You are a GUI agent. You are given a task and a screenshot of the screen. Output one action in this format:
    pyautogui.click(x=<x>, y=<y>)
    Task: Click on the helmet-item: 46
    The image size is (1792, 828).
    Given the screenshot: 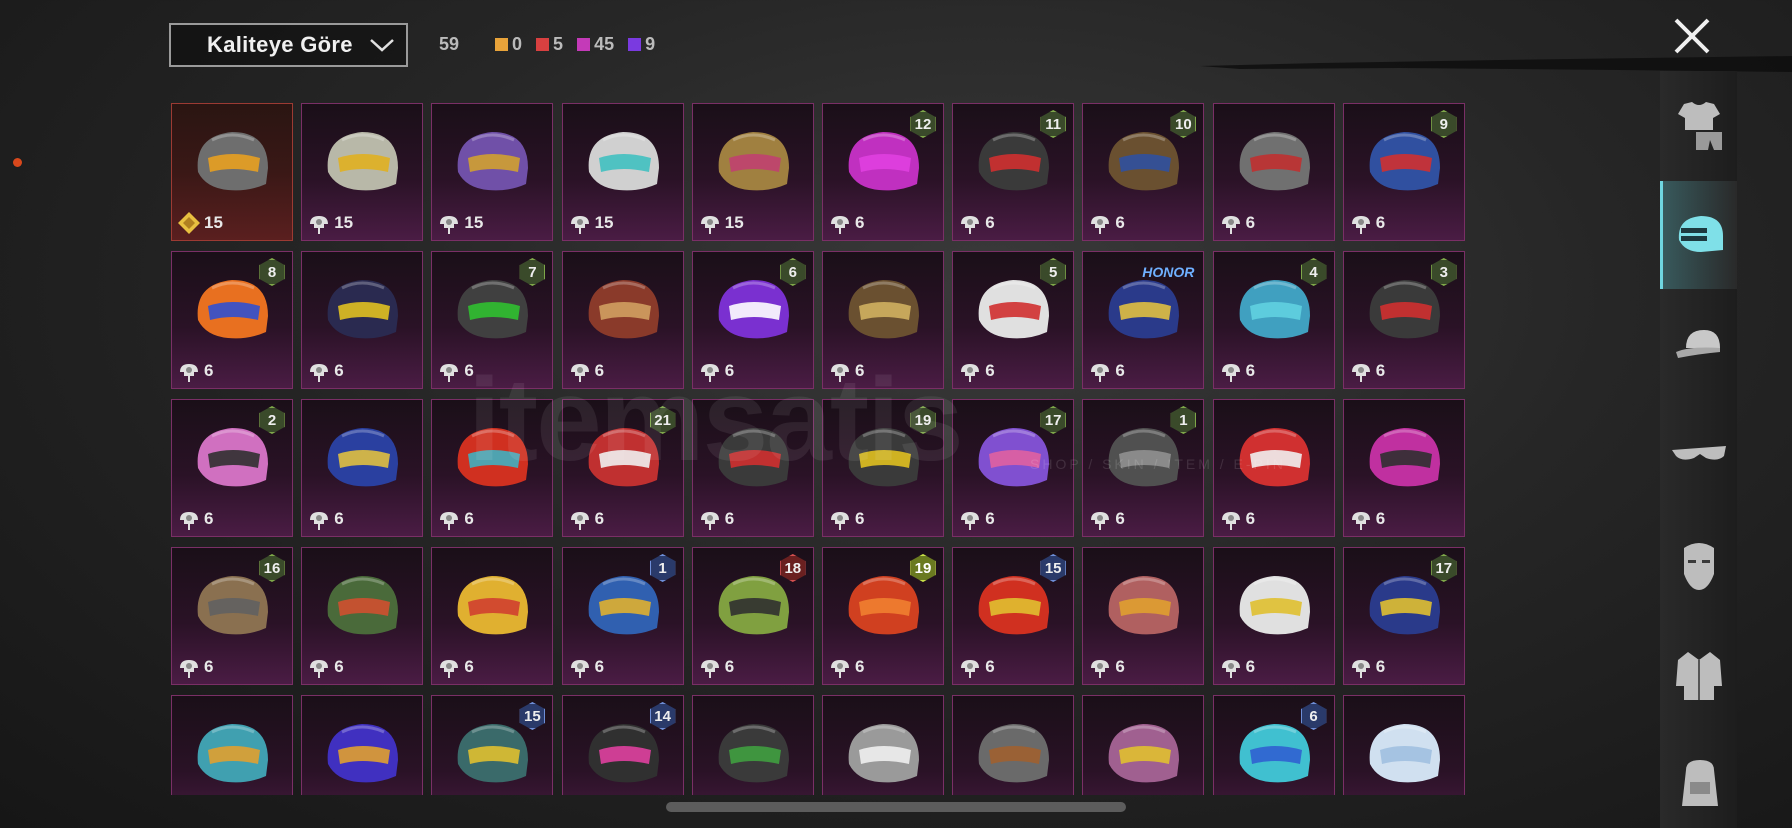 What is the action you would take?
    pyautogui.click(x=1273, y=320)
    